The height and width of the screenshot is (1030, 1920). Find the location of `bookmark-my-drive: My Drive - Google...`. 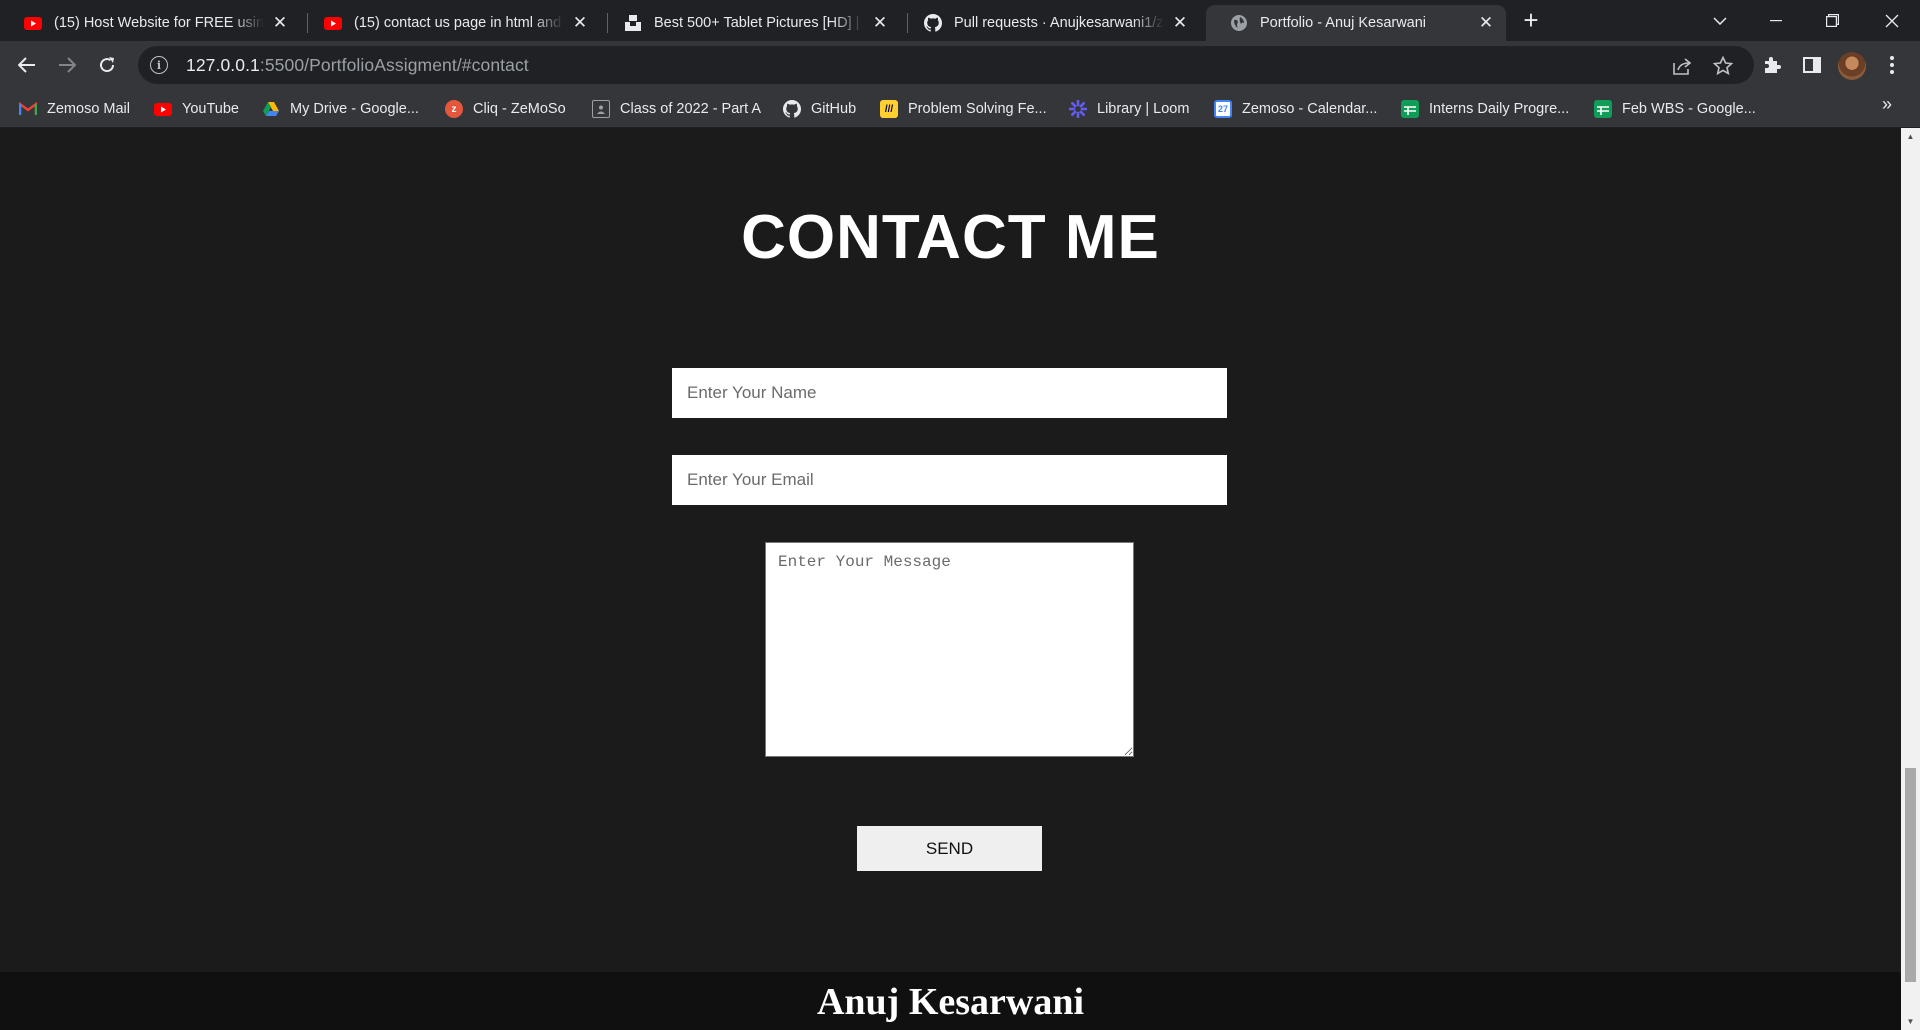

bookmark-my-drive: My Drive - Google... is located at coordinates (340, 109).